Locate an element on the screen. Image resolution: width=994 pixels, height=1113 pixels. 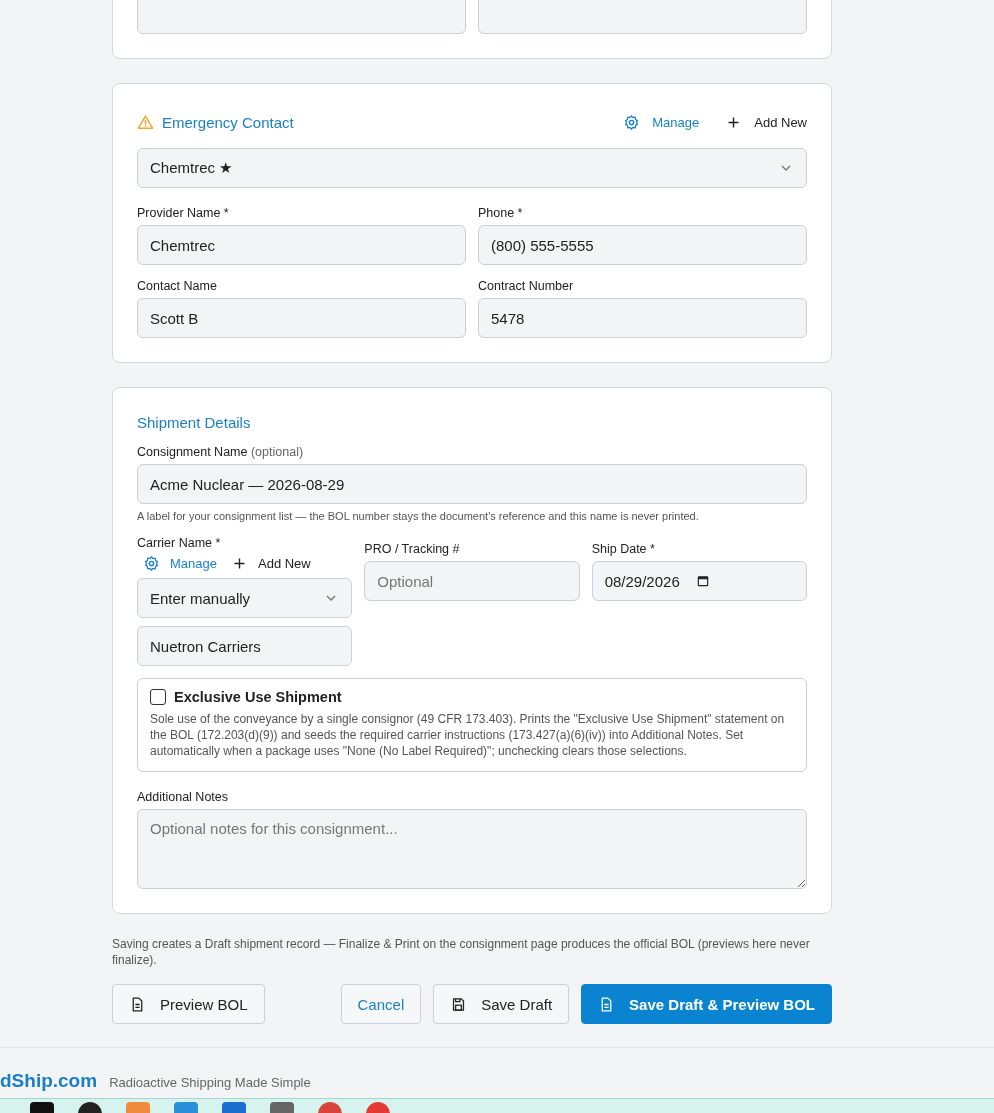
checkbox is located at coordinates (158, 697).